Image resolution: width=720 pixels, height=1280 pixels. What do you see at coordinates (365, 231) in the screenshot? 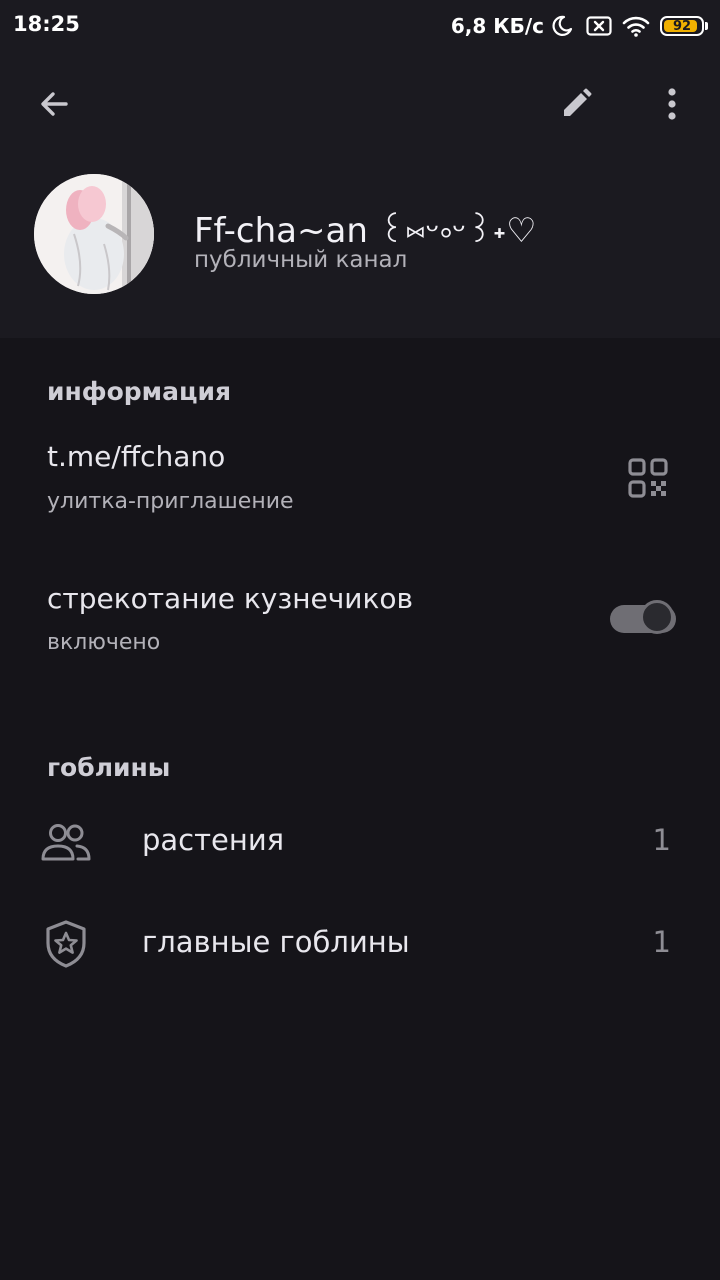
I see `channel-title: Ff-cha~an ꒰⑅ᵕ༚ᵕ꒱˖♡` at bounding box center [365, 231].